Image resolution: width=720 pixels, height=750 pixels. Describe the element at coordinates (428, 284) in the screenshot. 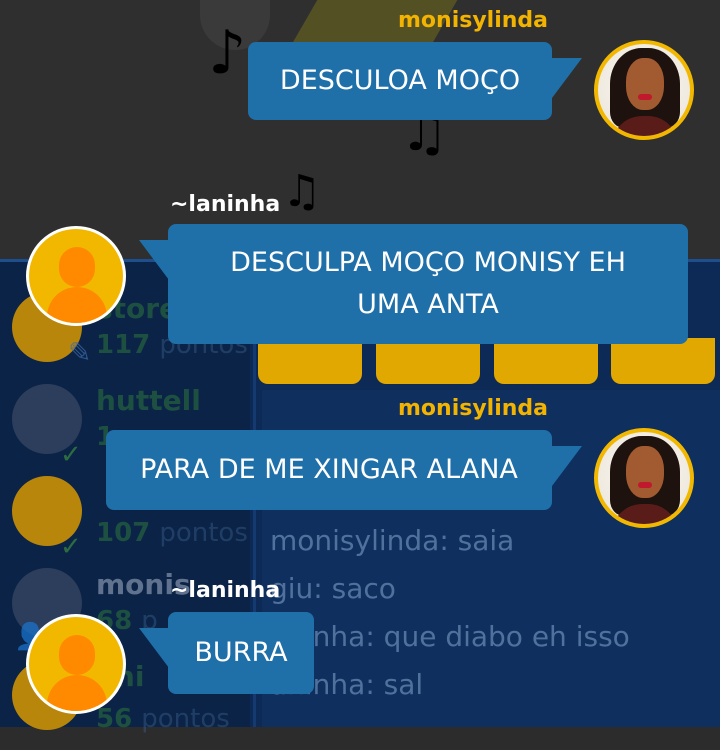

I see `message-bubble: DESCULPA MOÇO MONISY EH UMA ANTA` at that location.